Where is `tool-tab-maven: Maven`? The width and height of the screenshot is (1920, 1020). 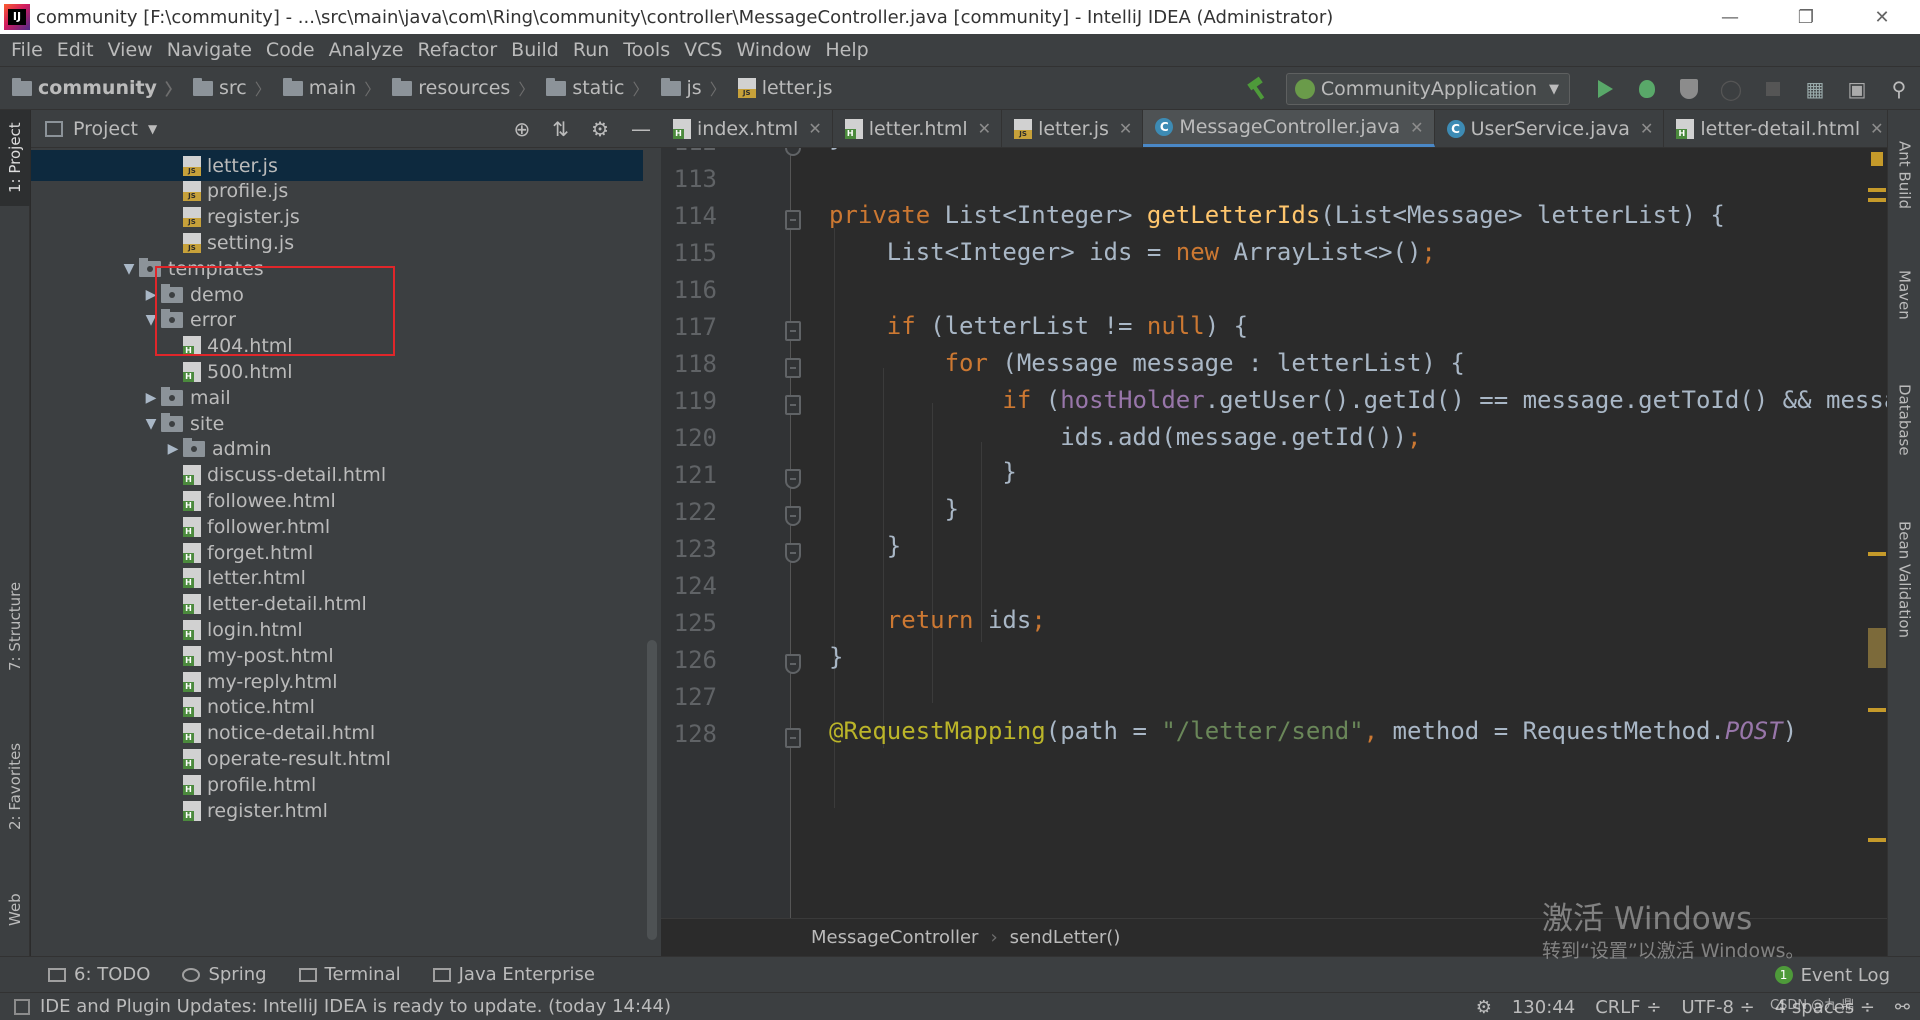
tool-tab-maven: Maven is located at coordinates (1904, 295).